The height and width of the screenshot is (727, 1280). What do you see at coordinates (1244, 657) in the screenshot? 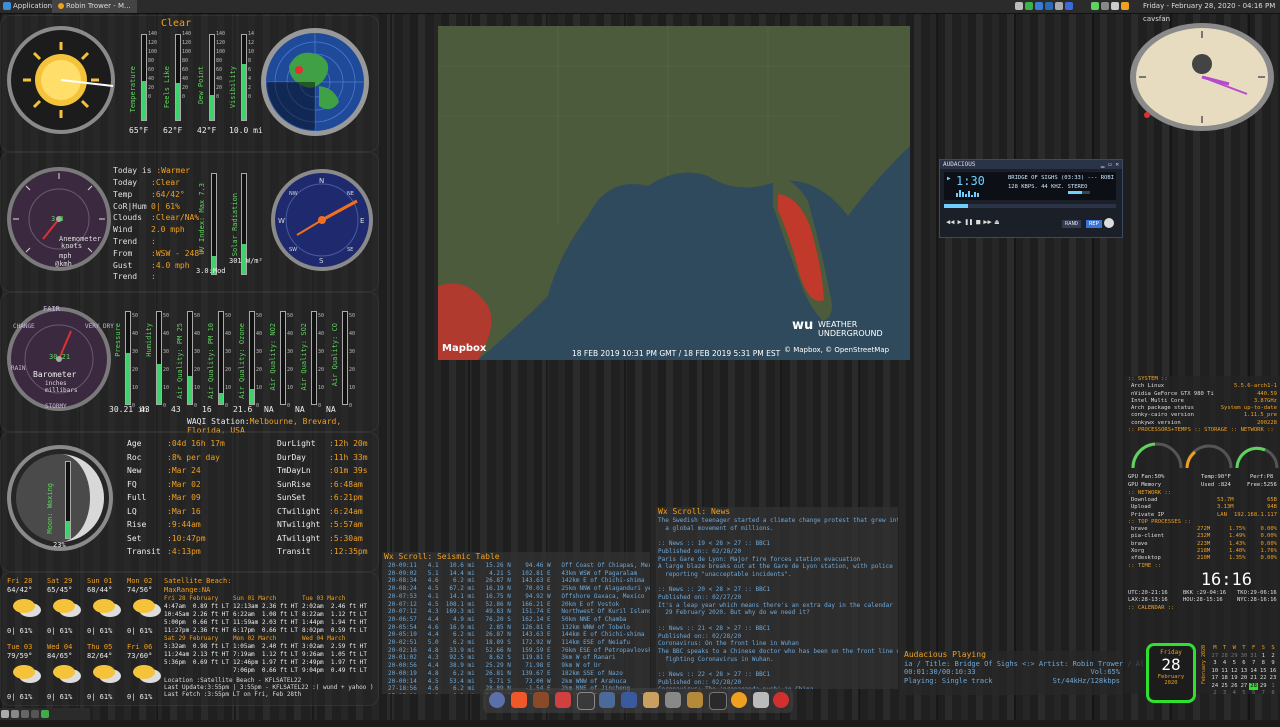
I see `mini-cal-day: 30` at bounding box center [1244, 657].